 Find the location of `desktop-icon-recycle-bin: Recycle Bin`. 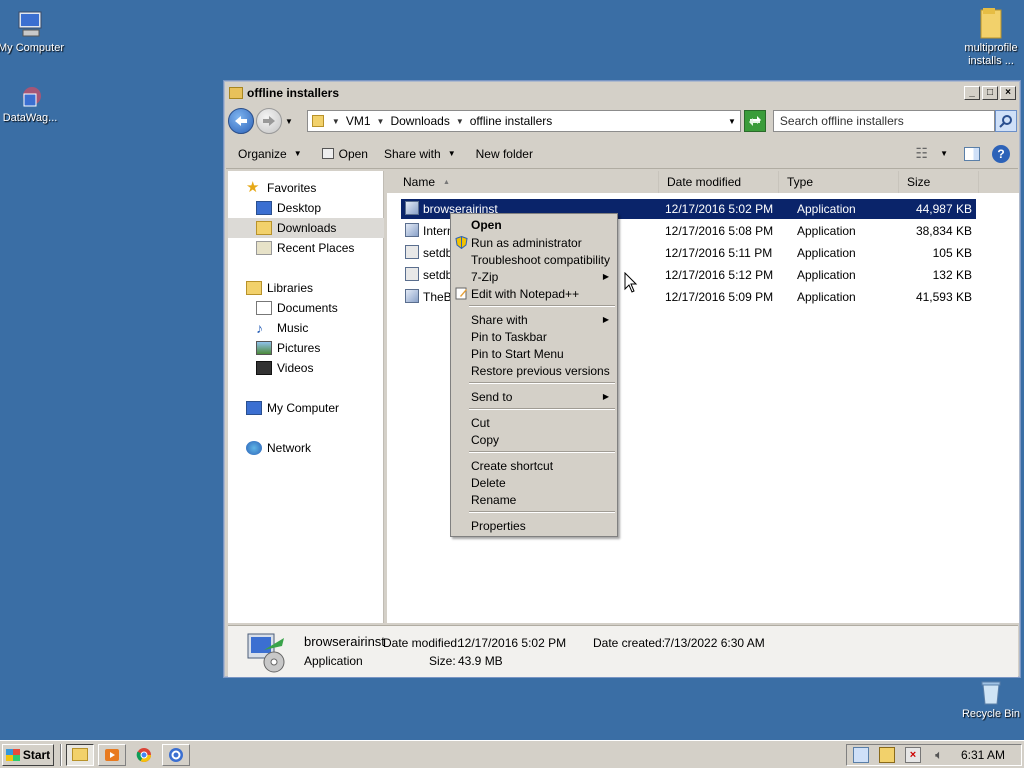

desktop-icon-recycle-bin: Recycle Bin is located at coordinates (989, 700).